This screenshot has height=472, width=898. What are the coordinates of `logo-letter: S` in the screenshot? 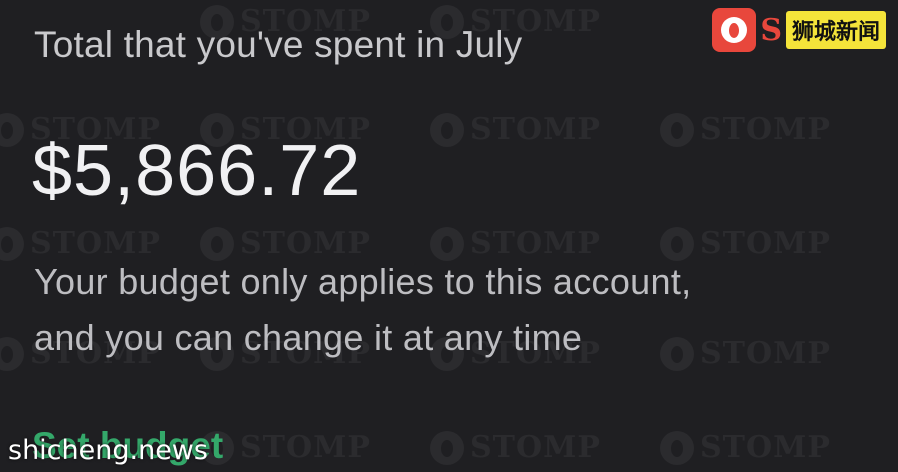 It's located at (771, 30).